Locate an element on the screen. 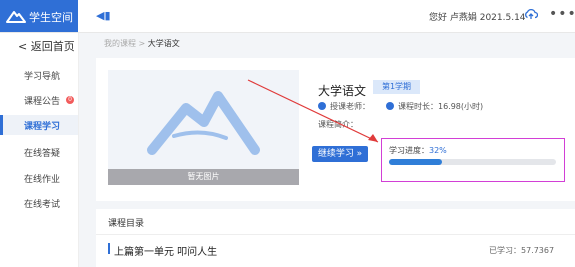  studied-amount: 已学习：57.7367 is located at coordinates (522, 250).